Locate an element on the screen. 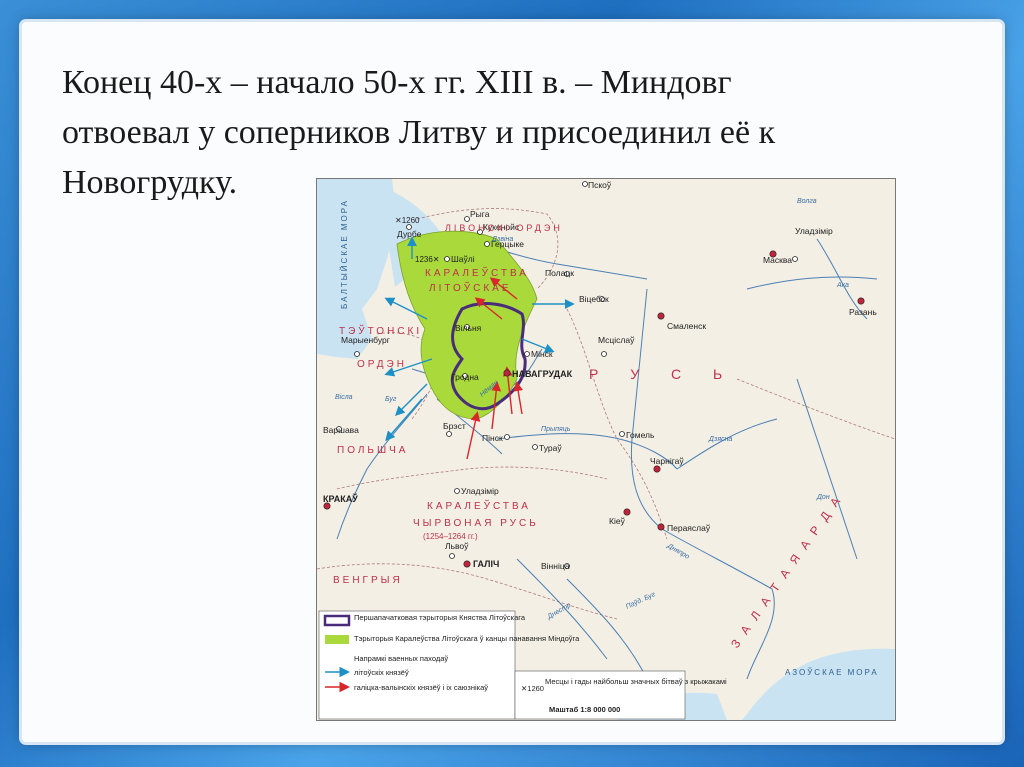  city-gomel: Гомель is located at coordinates (640, 435).